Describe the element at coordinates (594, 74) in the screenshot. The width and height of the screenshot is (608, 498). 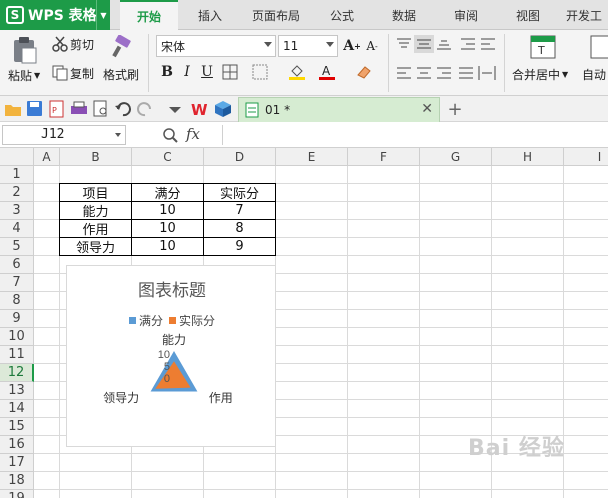
I see `wrap-text-button: 自动` at that location.